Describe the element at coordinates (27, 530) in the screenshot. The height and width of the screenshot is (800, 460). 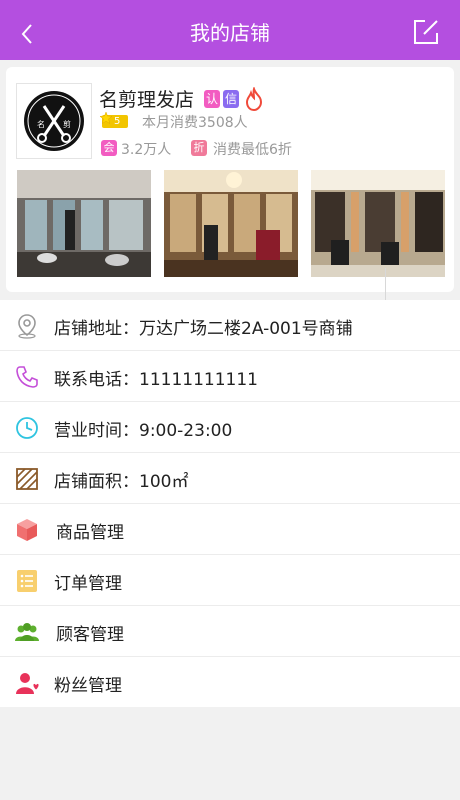
I see `box-icon` at that location.